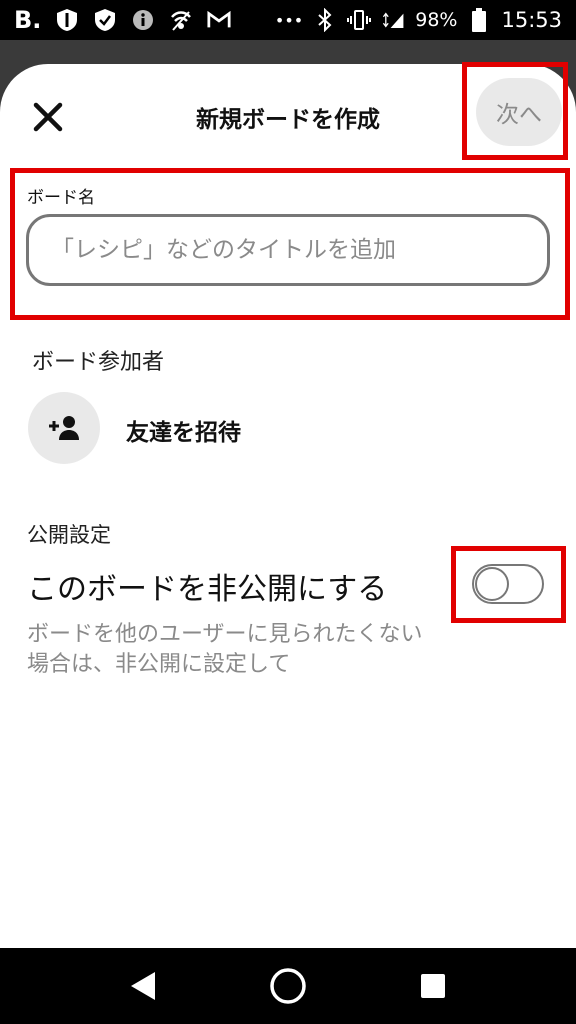 The image size is (576, 1024). What do you see at coordinates (219, 20) in the screenshot?
I see `gmail-icon` at bounding box center [219, 20].